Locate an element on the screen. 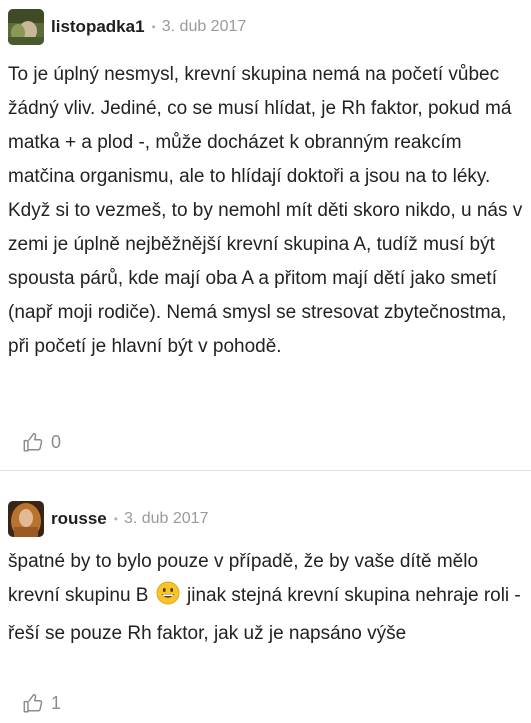 The height and width of the screenshot is (723, 531). comment-header: listopadka1 • 3. dub 2017 is located at coordinates (127, 27).